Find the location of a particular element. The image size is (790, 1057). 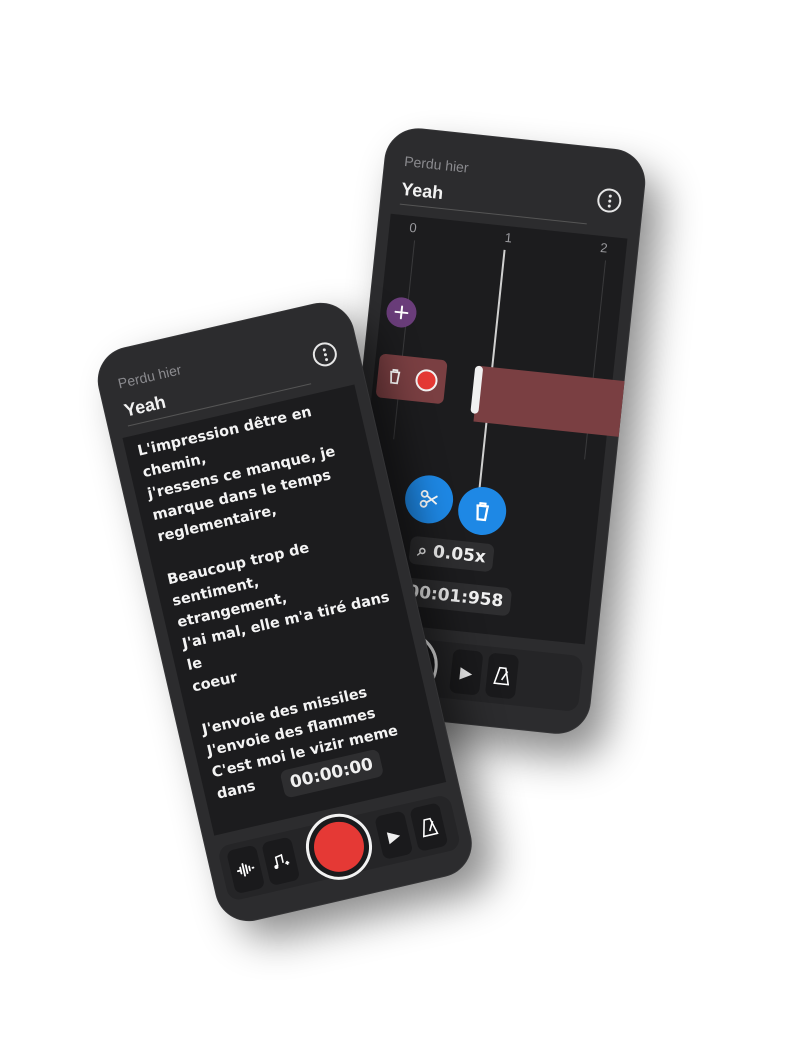

delete-clip-button is located at coordinates (482, 511).